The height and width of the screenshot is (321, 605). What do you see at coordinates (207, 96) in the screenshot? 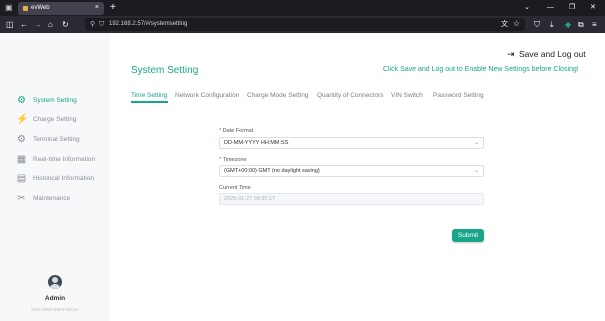
I see `tab-network-configuration: Network Configuration` at bounding box center [207, 96].